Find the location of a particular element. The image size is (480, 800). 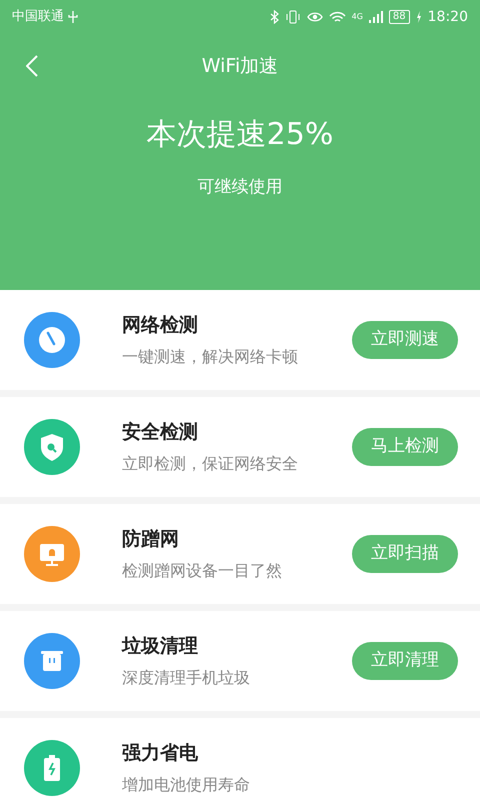

feature-title: 强力省电 is located at coordinates (160, 753).